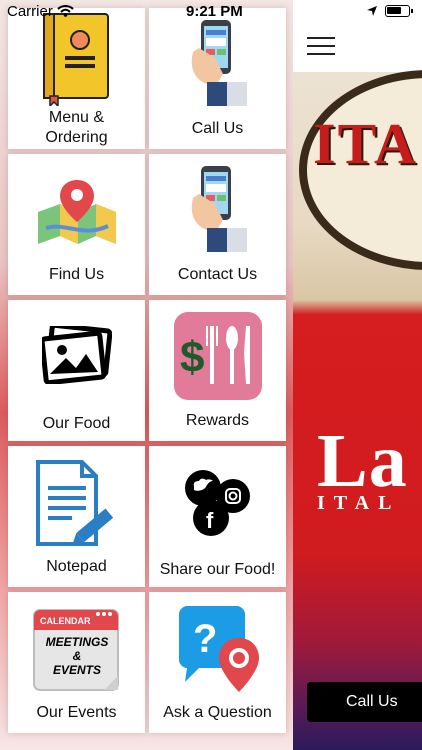 This screenshot has width=422, height=750. What do you see at coordinates (217, 274) in the screenshot?
I see `menu-item-label: Contact Us` at bounding box center [217, 274].